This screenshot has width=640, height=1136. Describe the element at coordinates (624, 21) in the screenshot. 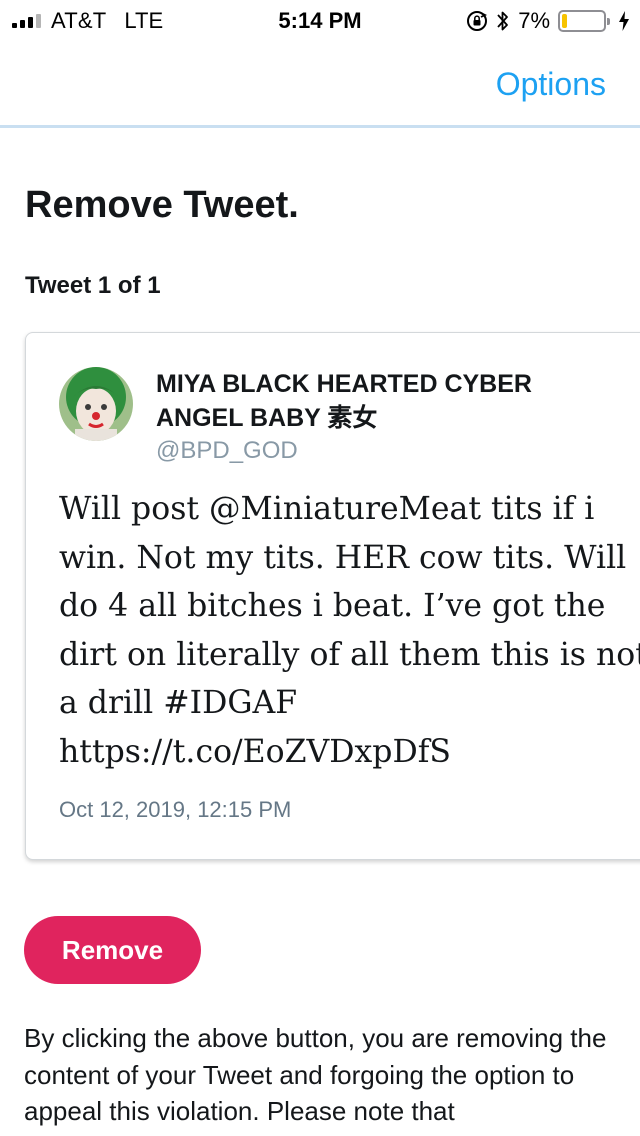

I see `charging-bolt-icon` at that location.